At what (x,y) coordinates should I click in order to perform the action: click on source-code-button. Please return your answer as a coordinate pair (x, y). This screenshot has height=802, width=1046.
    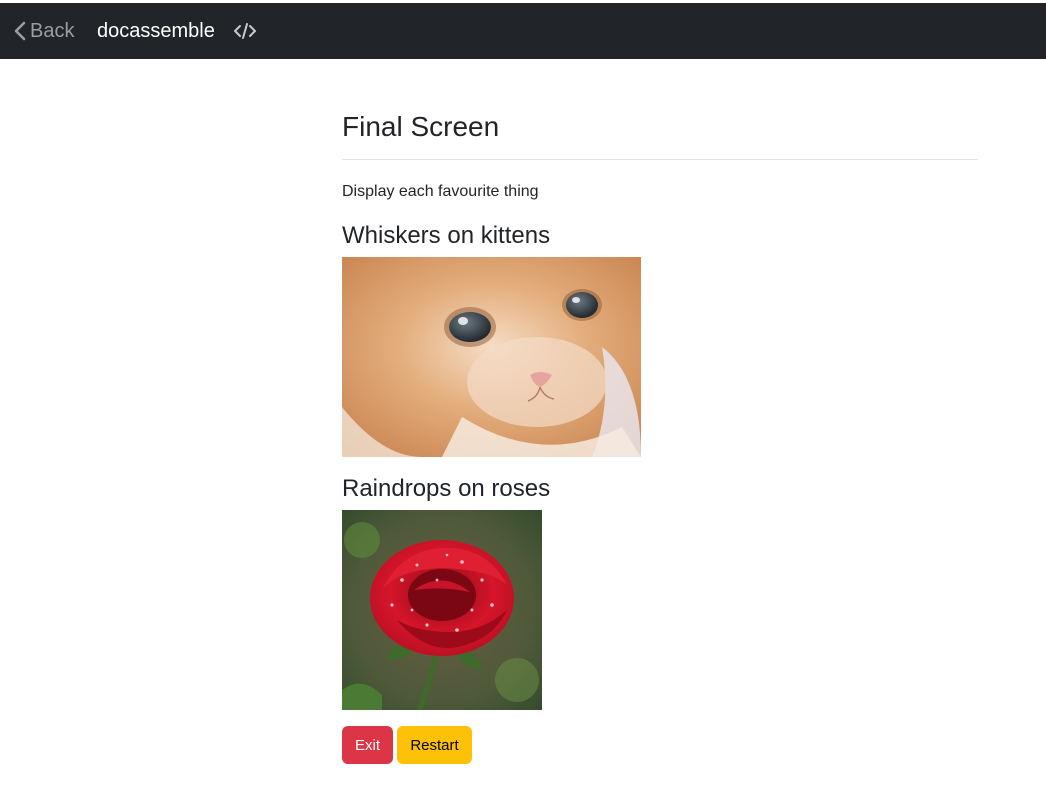
    Looking at the image, I should click on (245, 31).